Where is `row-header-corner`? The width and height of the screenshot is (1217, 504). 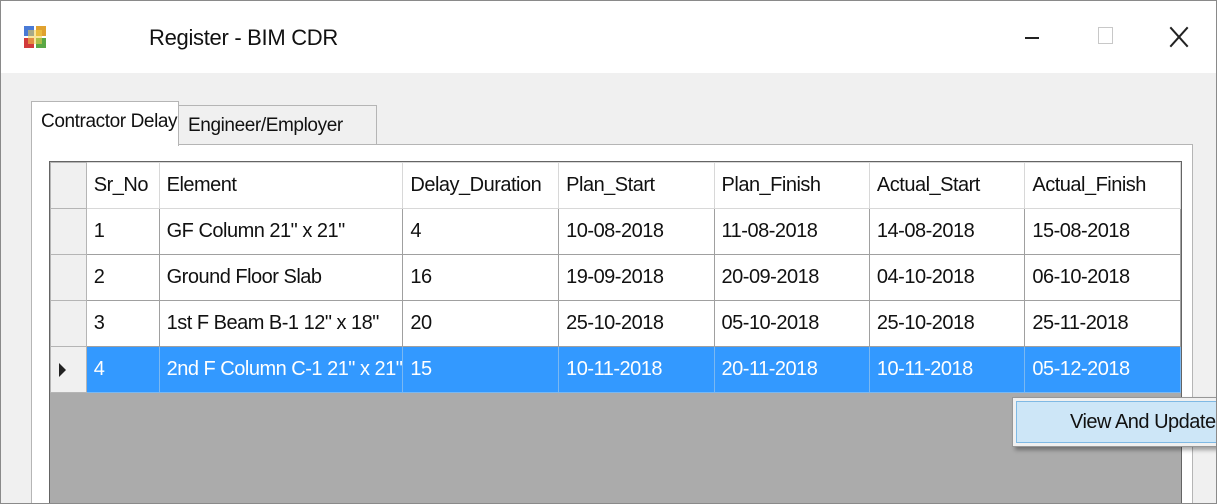 row-header-corner is located at coordinates (68, 185).